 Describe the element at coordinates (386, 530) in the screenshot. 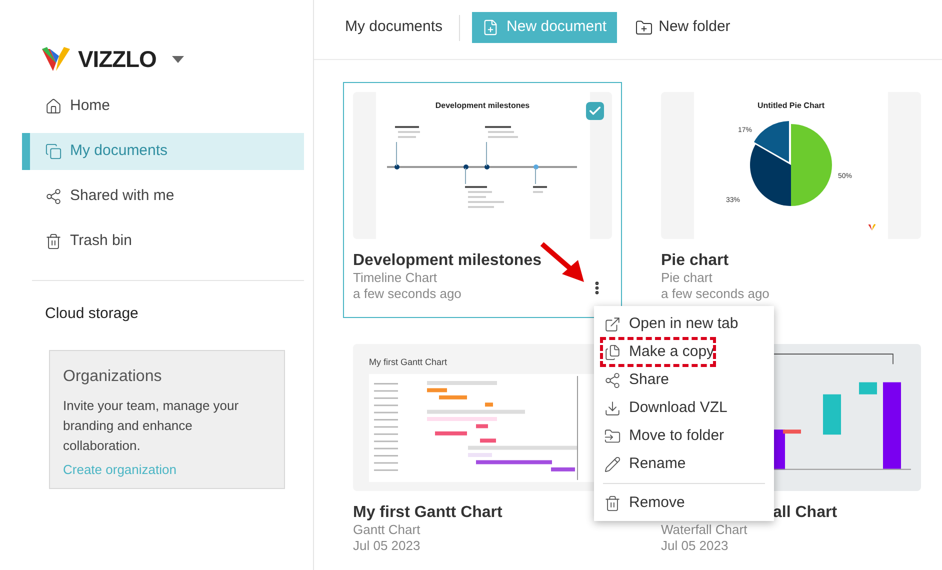

I see `document-type: Gantt Chart` at that location.